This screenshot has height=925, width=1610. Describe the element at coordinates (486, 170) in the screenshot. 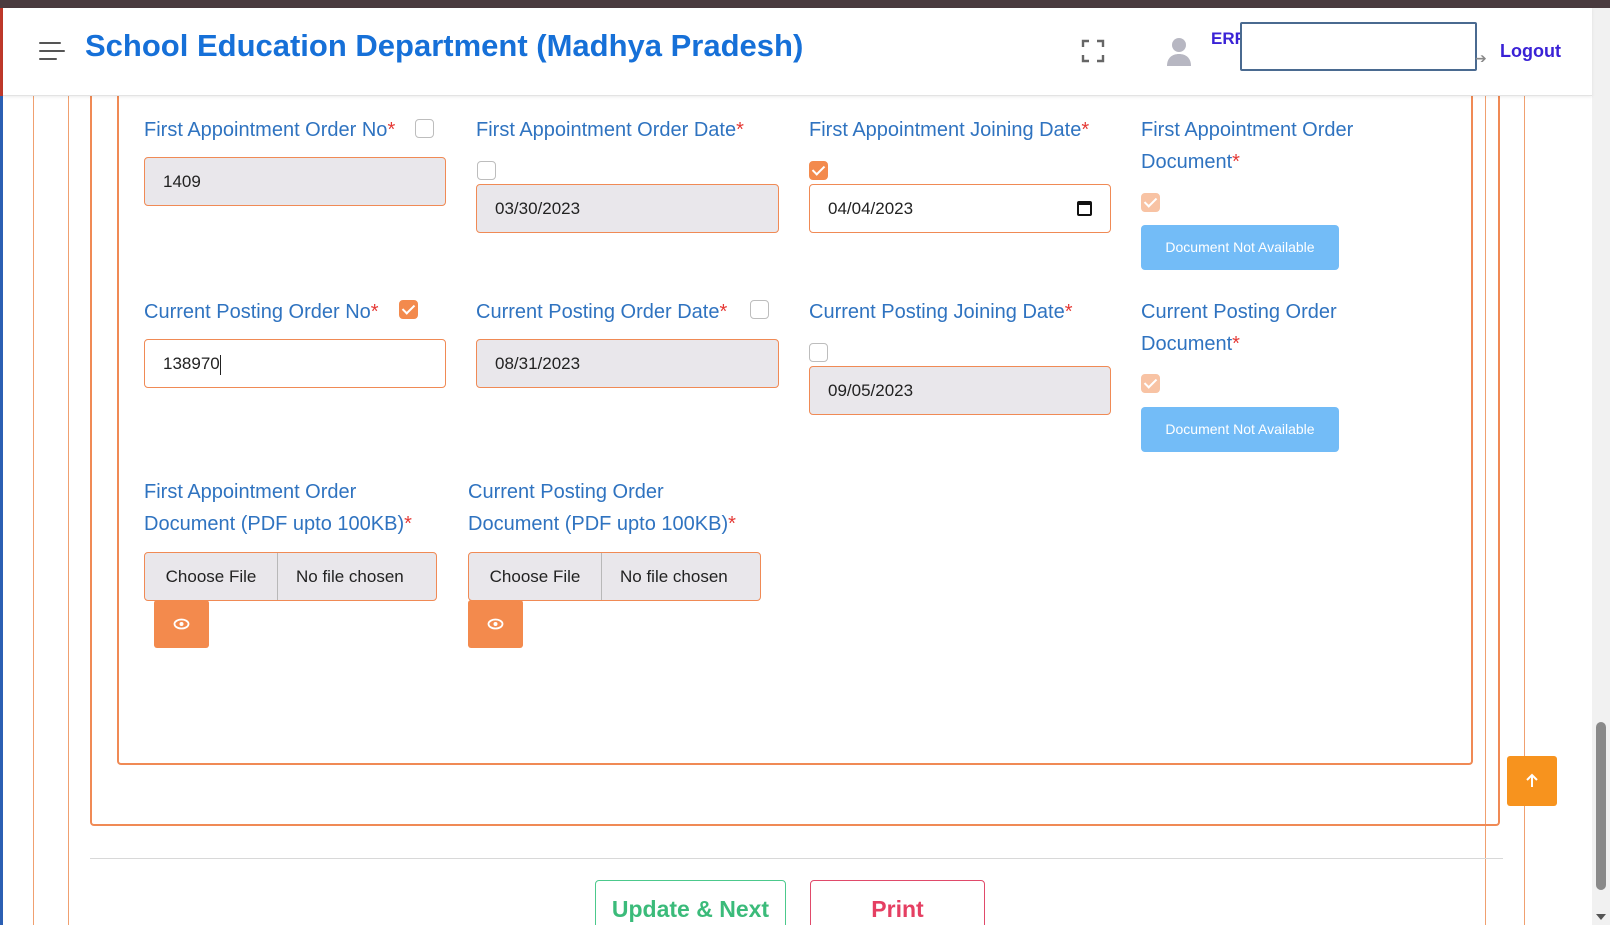

I see `first-appointment-order-date-checkbox` at that location.